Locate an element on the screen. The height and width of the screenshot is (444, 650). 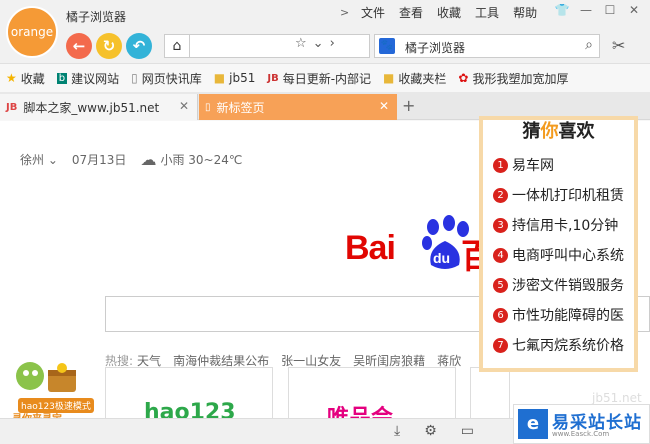
ad-item: 7 七氟丙烷系统价格 is located at coordinates (558, 345).